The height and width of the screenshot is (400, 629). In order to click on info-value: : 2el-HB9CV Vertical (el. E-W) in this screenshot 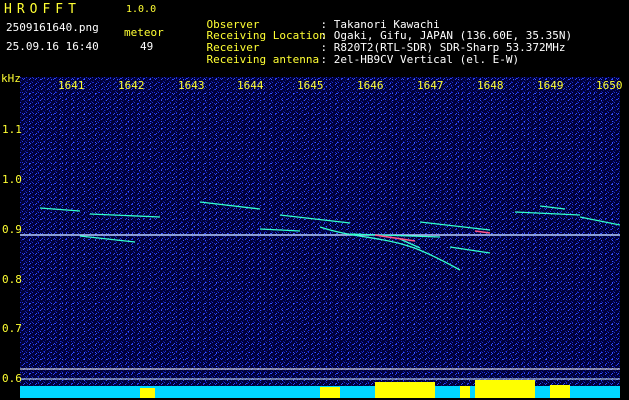, I will do `click(420, 59)`.